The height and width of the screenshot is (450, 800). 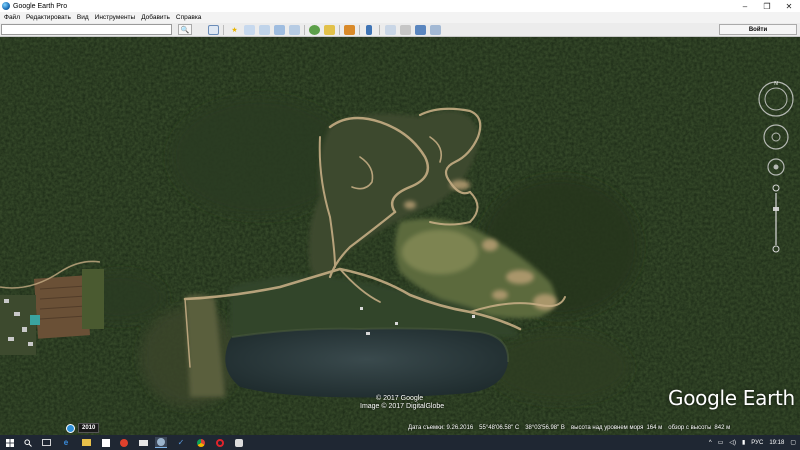 What do you see at coordinates (545, 428) in the screenshot?
I see `longitude: 38°03'56.98" В` at bounding box center [545, 428].